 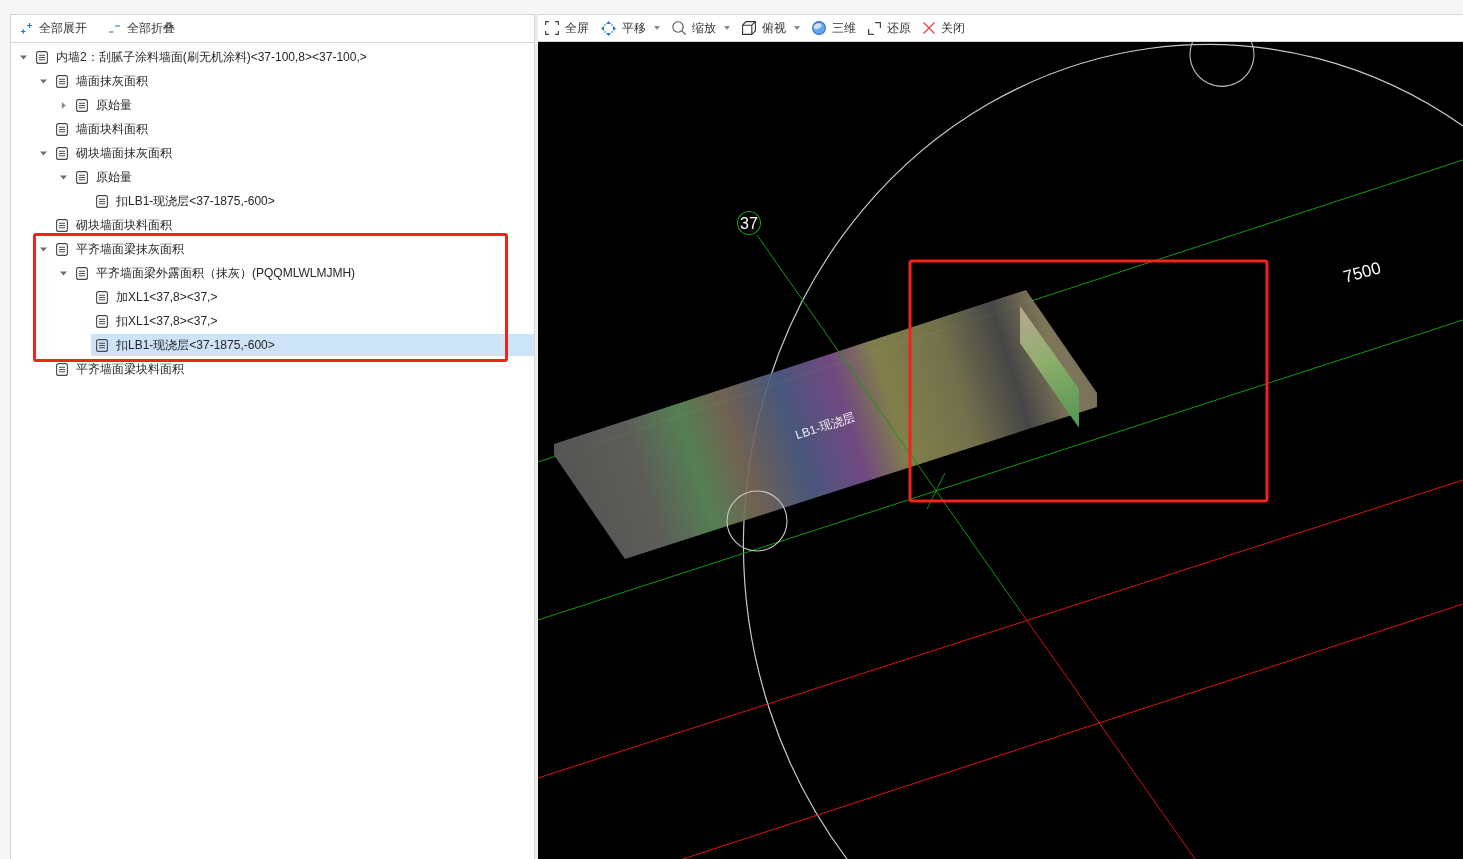 What do you see at coordinates (819, 28) in the screenshot?
I see `sphere-icon` at bounding box center [819, 28].